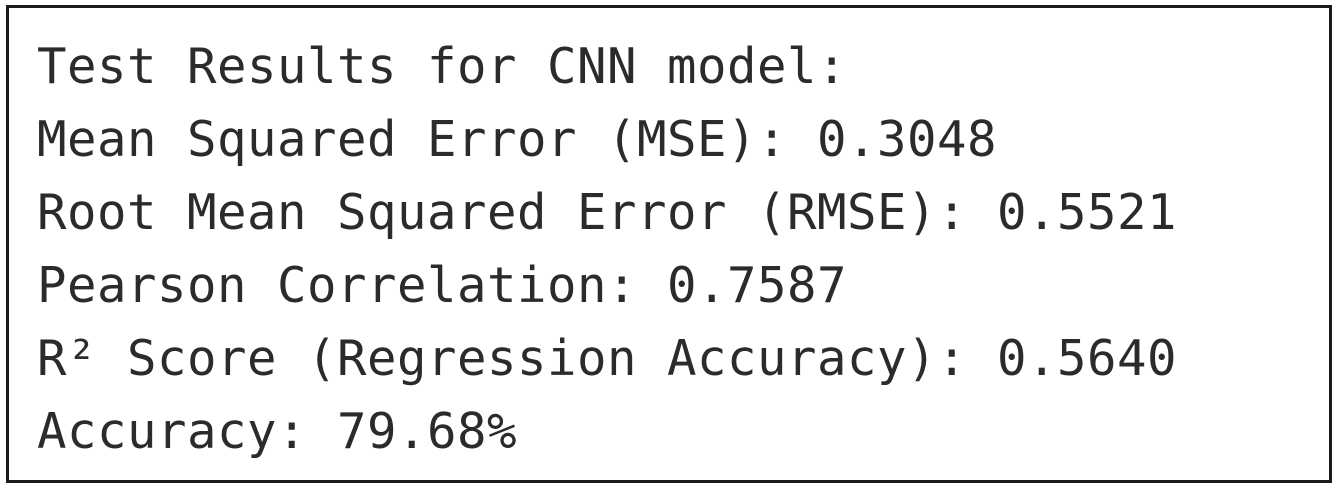 This screenshot has width=1340, height=492. What do you see at coordinates (517, 139) in the screenshot?
I see `mse-line: Mean Squared Error (MSE): 0.3048` at bounding box center [517, 139].